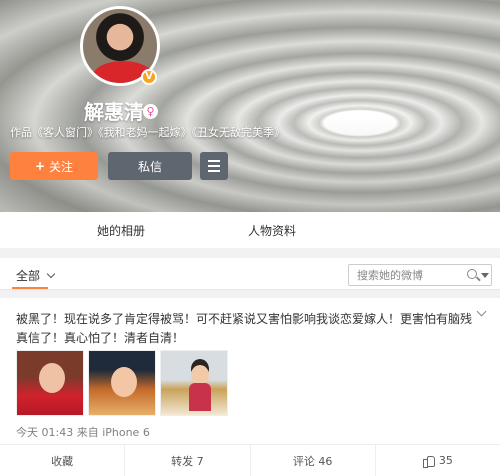 The width and height of the screenshot is (500, 476). Describe the element at coordinates (61, 166) in the screenshot. I see `follow-label: 关注` at that location.